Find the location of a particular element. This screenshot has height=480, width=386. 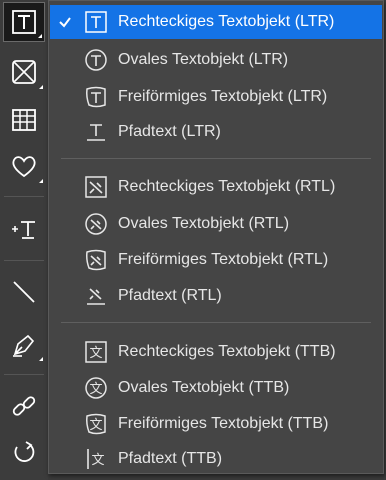

menu-item-oval-text-ttb: 文 Ovales Textobjekt (TTB) is located at coordinates (216, 388).